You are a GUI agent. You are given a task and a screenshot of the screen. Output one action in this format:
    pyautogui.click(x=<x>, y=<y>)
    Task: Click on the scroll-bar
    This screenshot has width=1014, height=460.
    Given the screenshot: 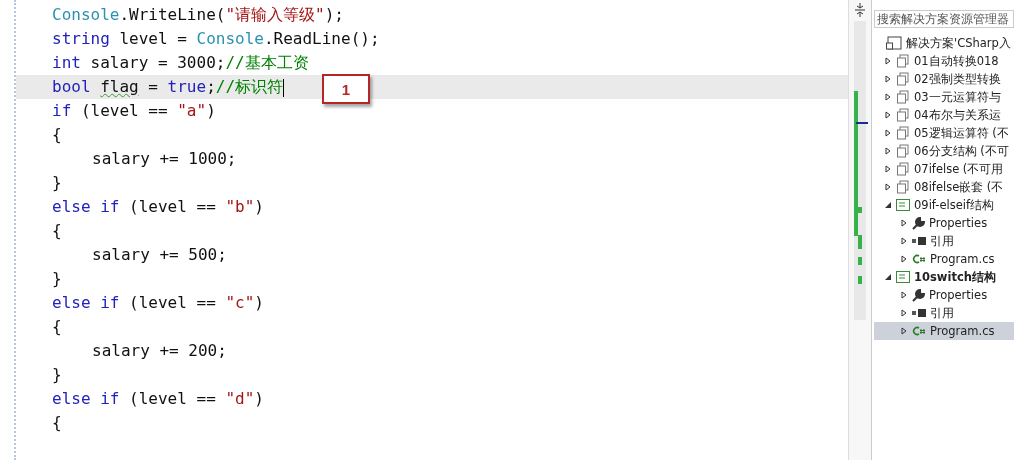 What is the action you would take?
    pyautogui.click(x=860, y=230)
    